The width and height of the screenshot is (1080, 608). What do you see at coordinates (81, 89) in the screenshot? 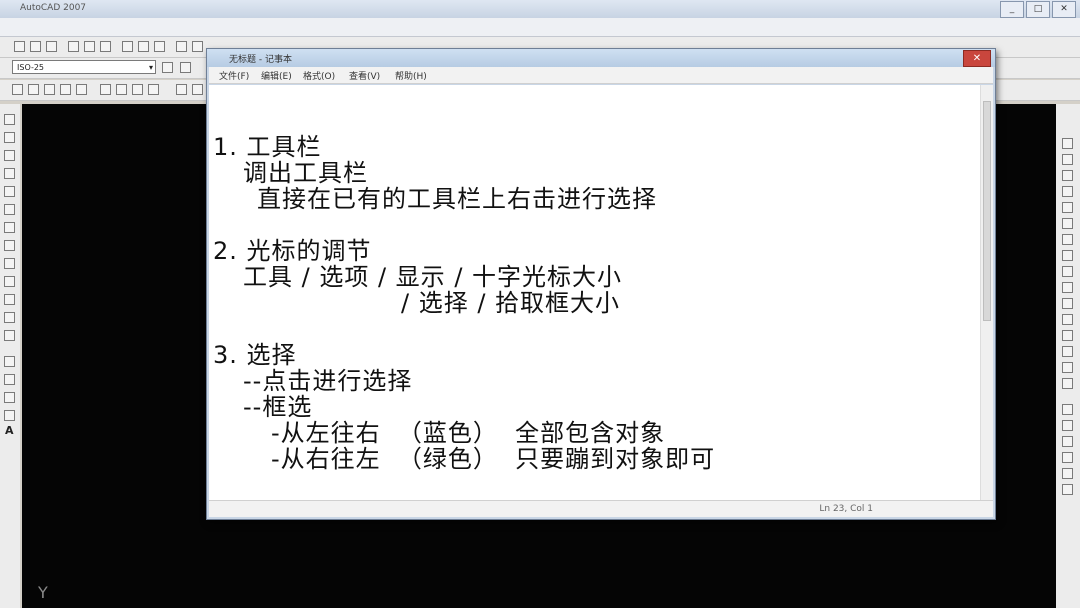
I see `dim-radius-icon` at bounding box center [81, 89].